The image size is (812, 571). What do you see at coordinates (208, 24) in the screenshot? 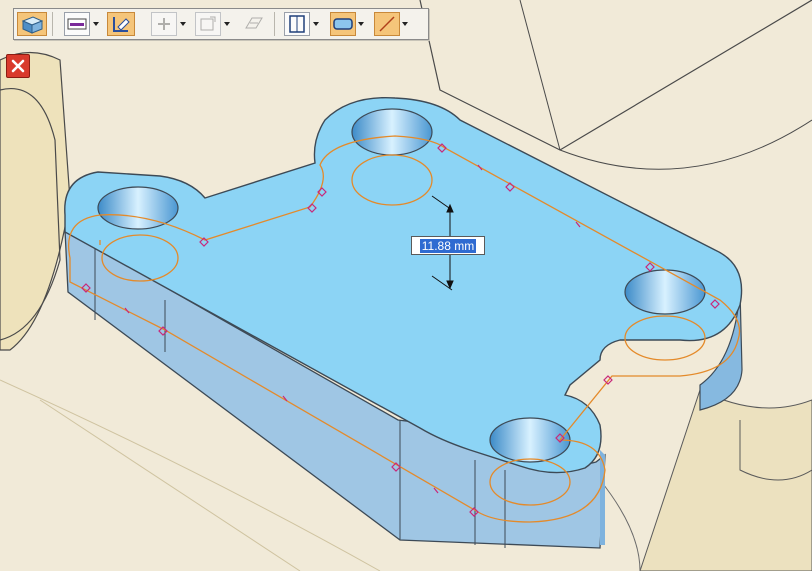
I see `region-icon` at bounding box center [208, 24].